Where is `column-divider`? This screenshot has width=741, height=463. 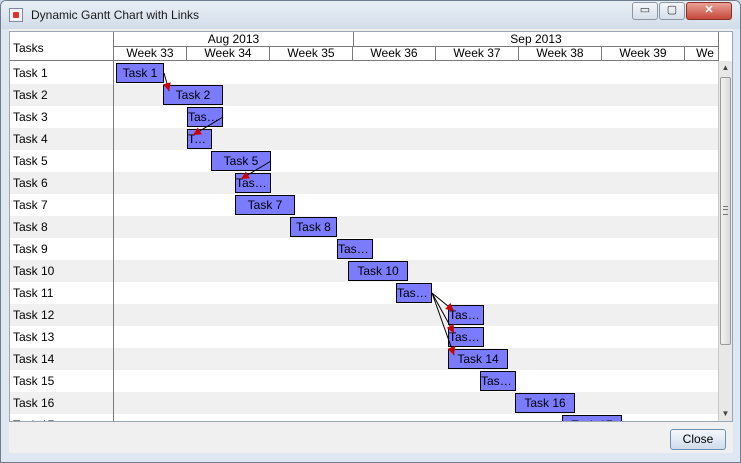 column-divider is located at coordinates (113, 241).